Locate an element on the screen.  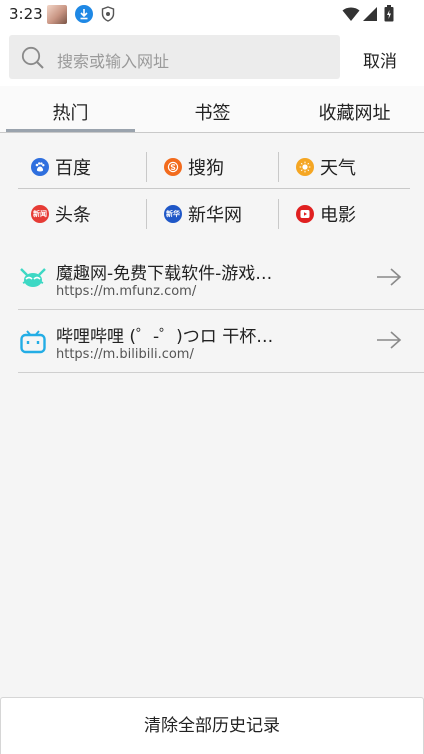
quick-link-sogou: 搜狗 is located at coordinates (194, 167).